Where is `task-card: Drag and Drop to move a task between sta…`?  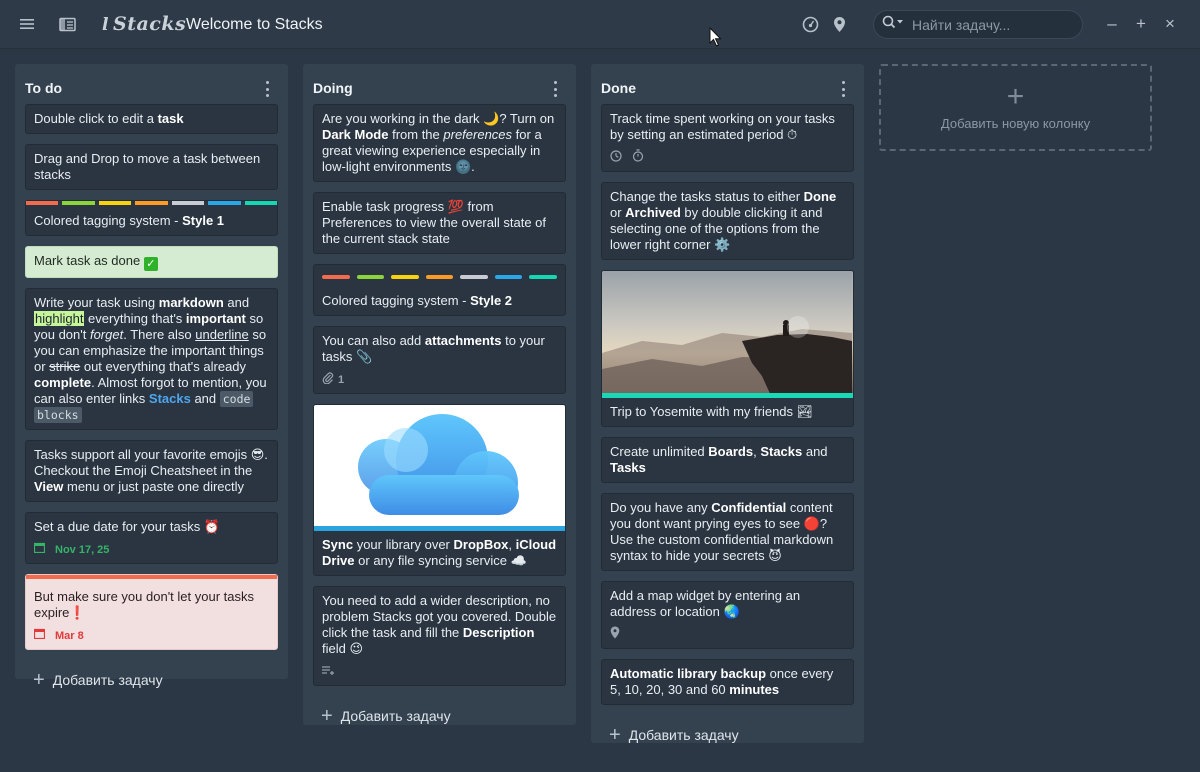
task-card: Drag and Drop to move a task between sta… is located at coordinates (151, 167).